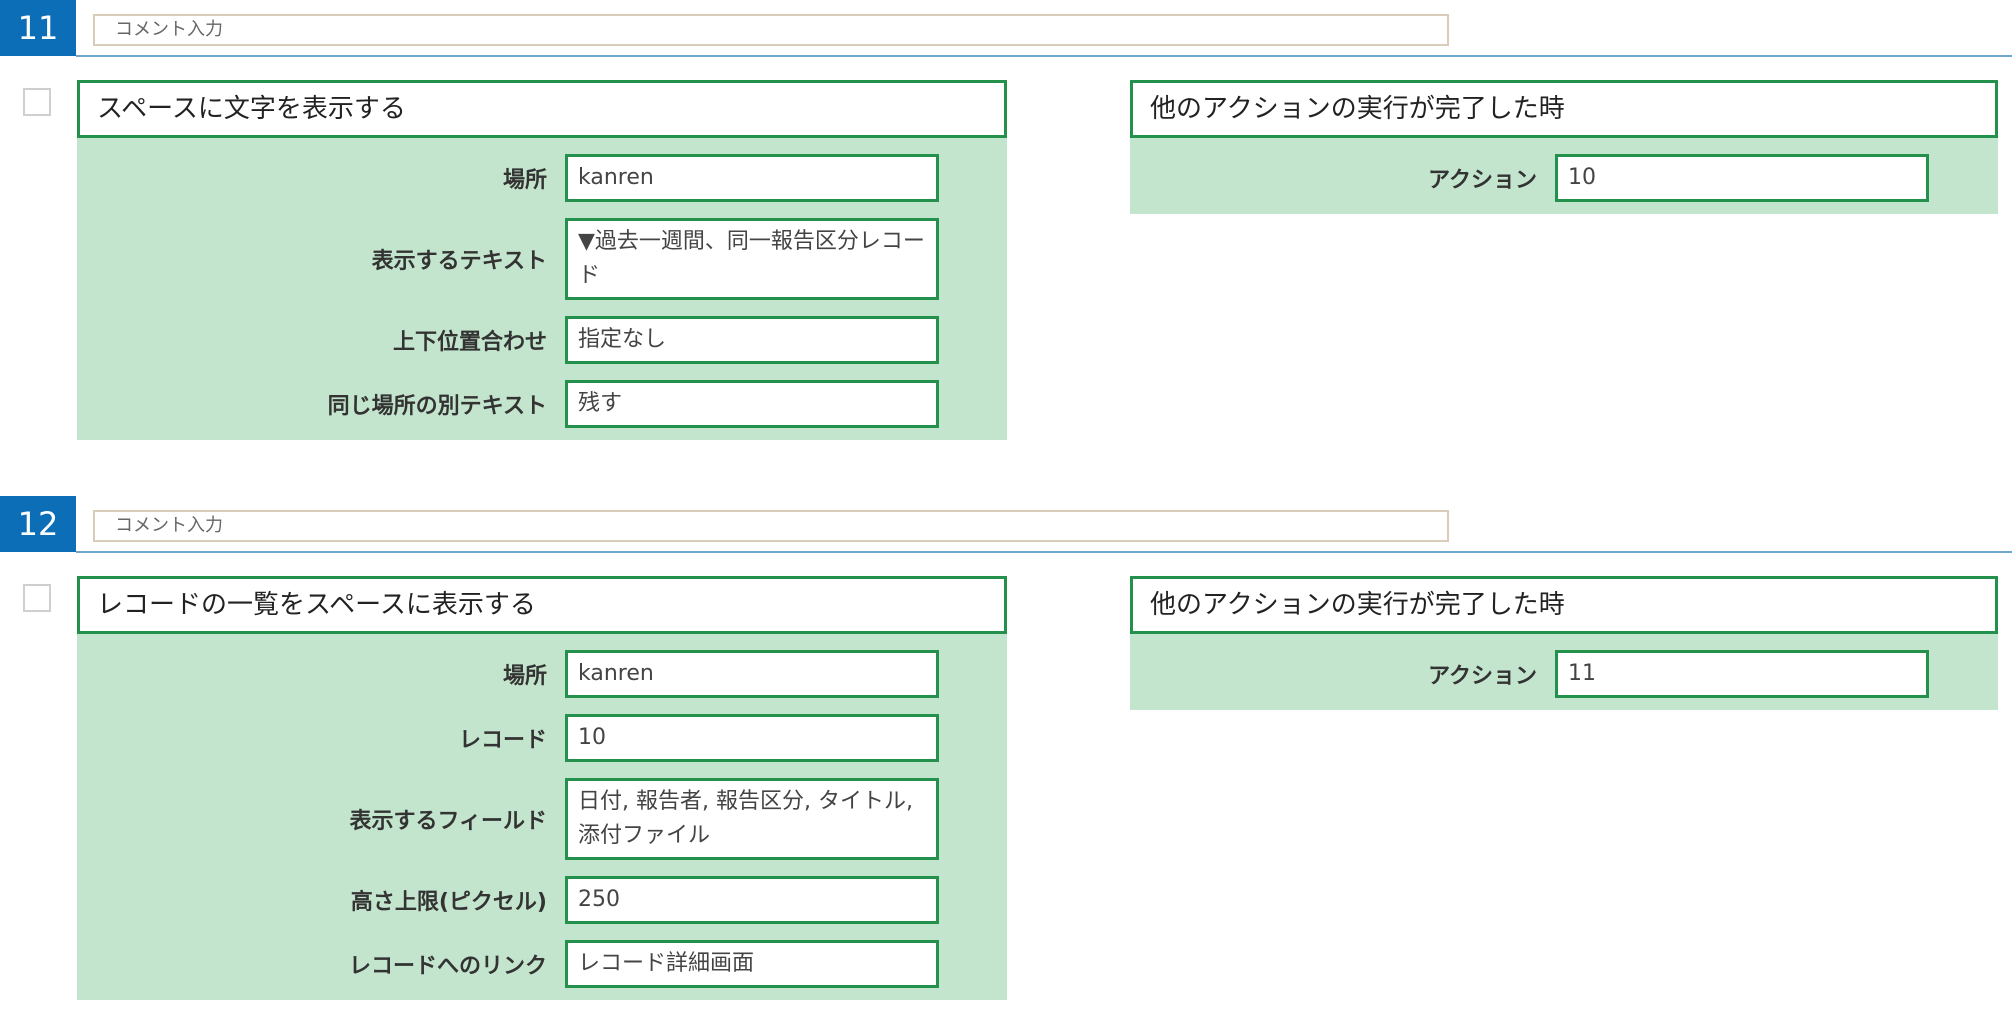  Describe the element at coordinates (459, 261) in the screenshot. I see `field-label: 表示するテキスト` at that location.